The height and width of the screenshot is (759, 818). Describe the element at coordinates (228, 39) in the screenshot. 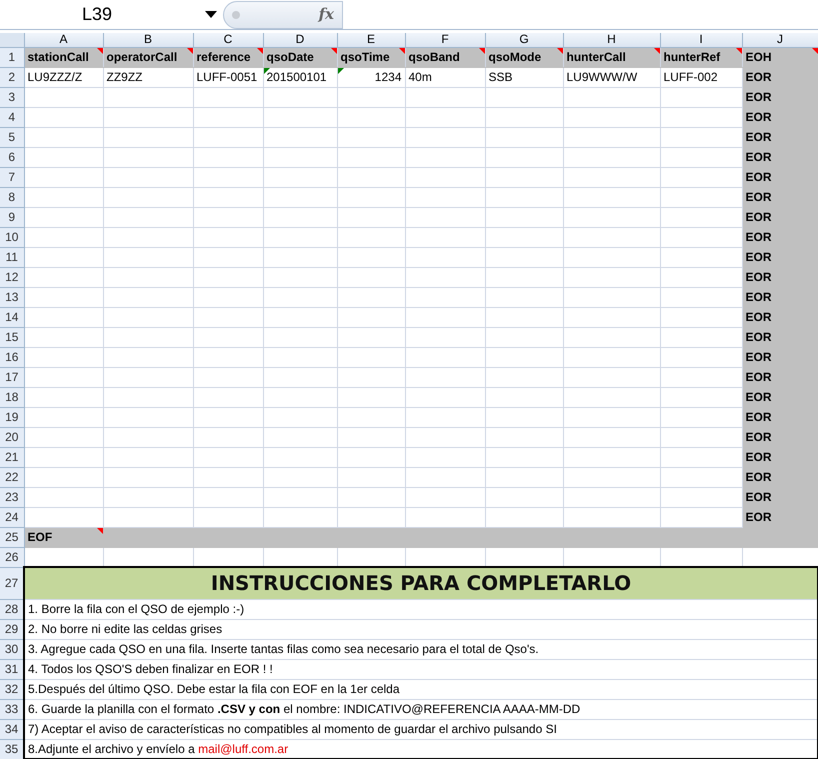

I see `column-header: C` at that location.